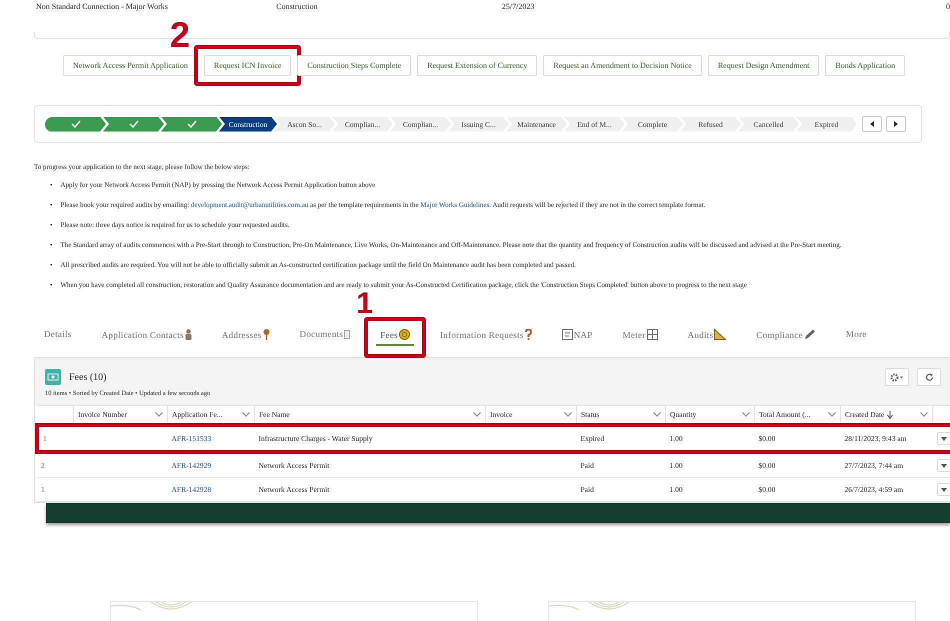 The image size is (950, 621). What do you see at coordinates (865, 65) in the screenshot?
I see `action-button: Bonds Application` at bounding box center [865, 65].